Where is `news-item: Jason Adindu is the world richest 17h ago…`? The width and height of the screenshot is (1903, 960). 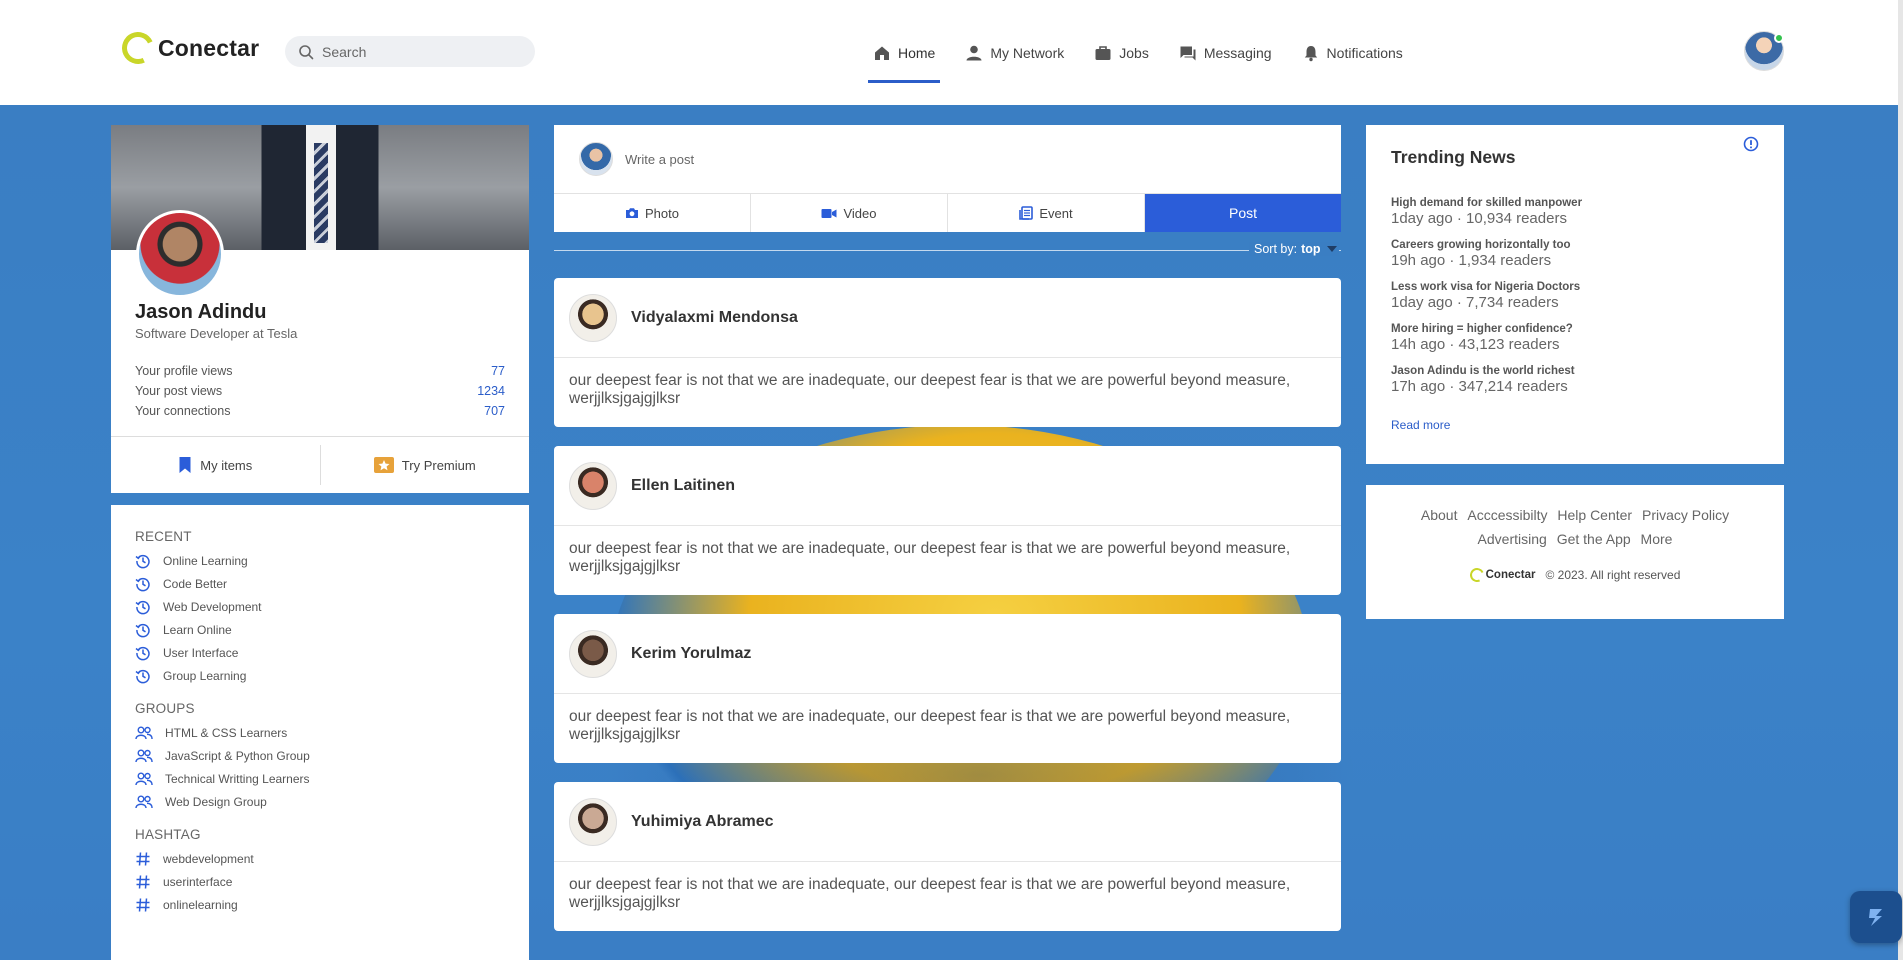 news-item: Jason Adindu is the world richest 17h ago… is located at coordinates (1575, 380).